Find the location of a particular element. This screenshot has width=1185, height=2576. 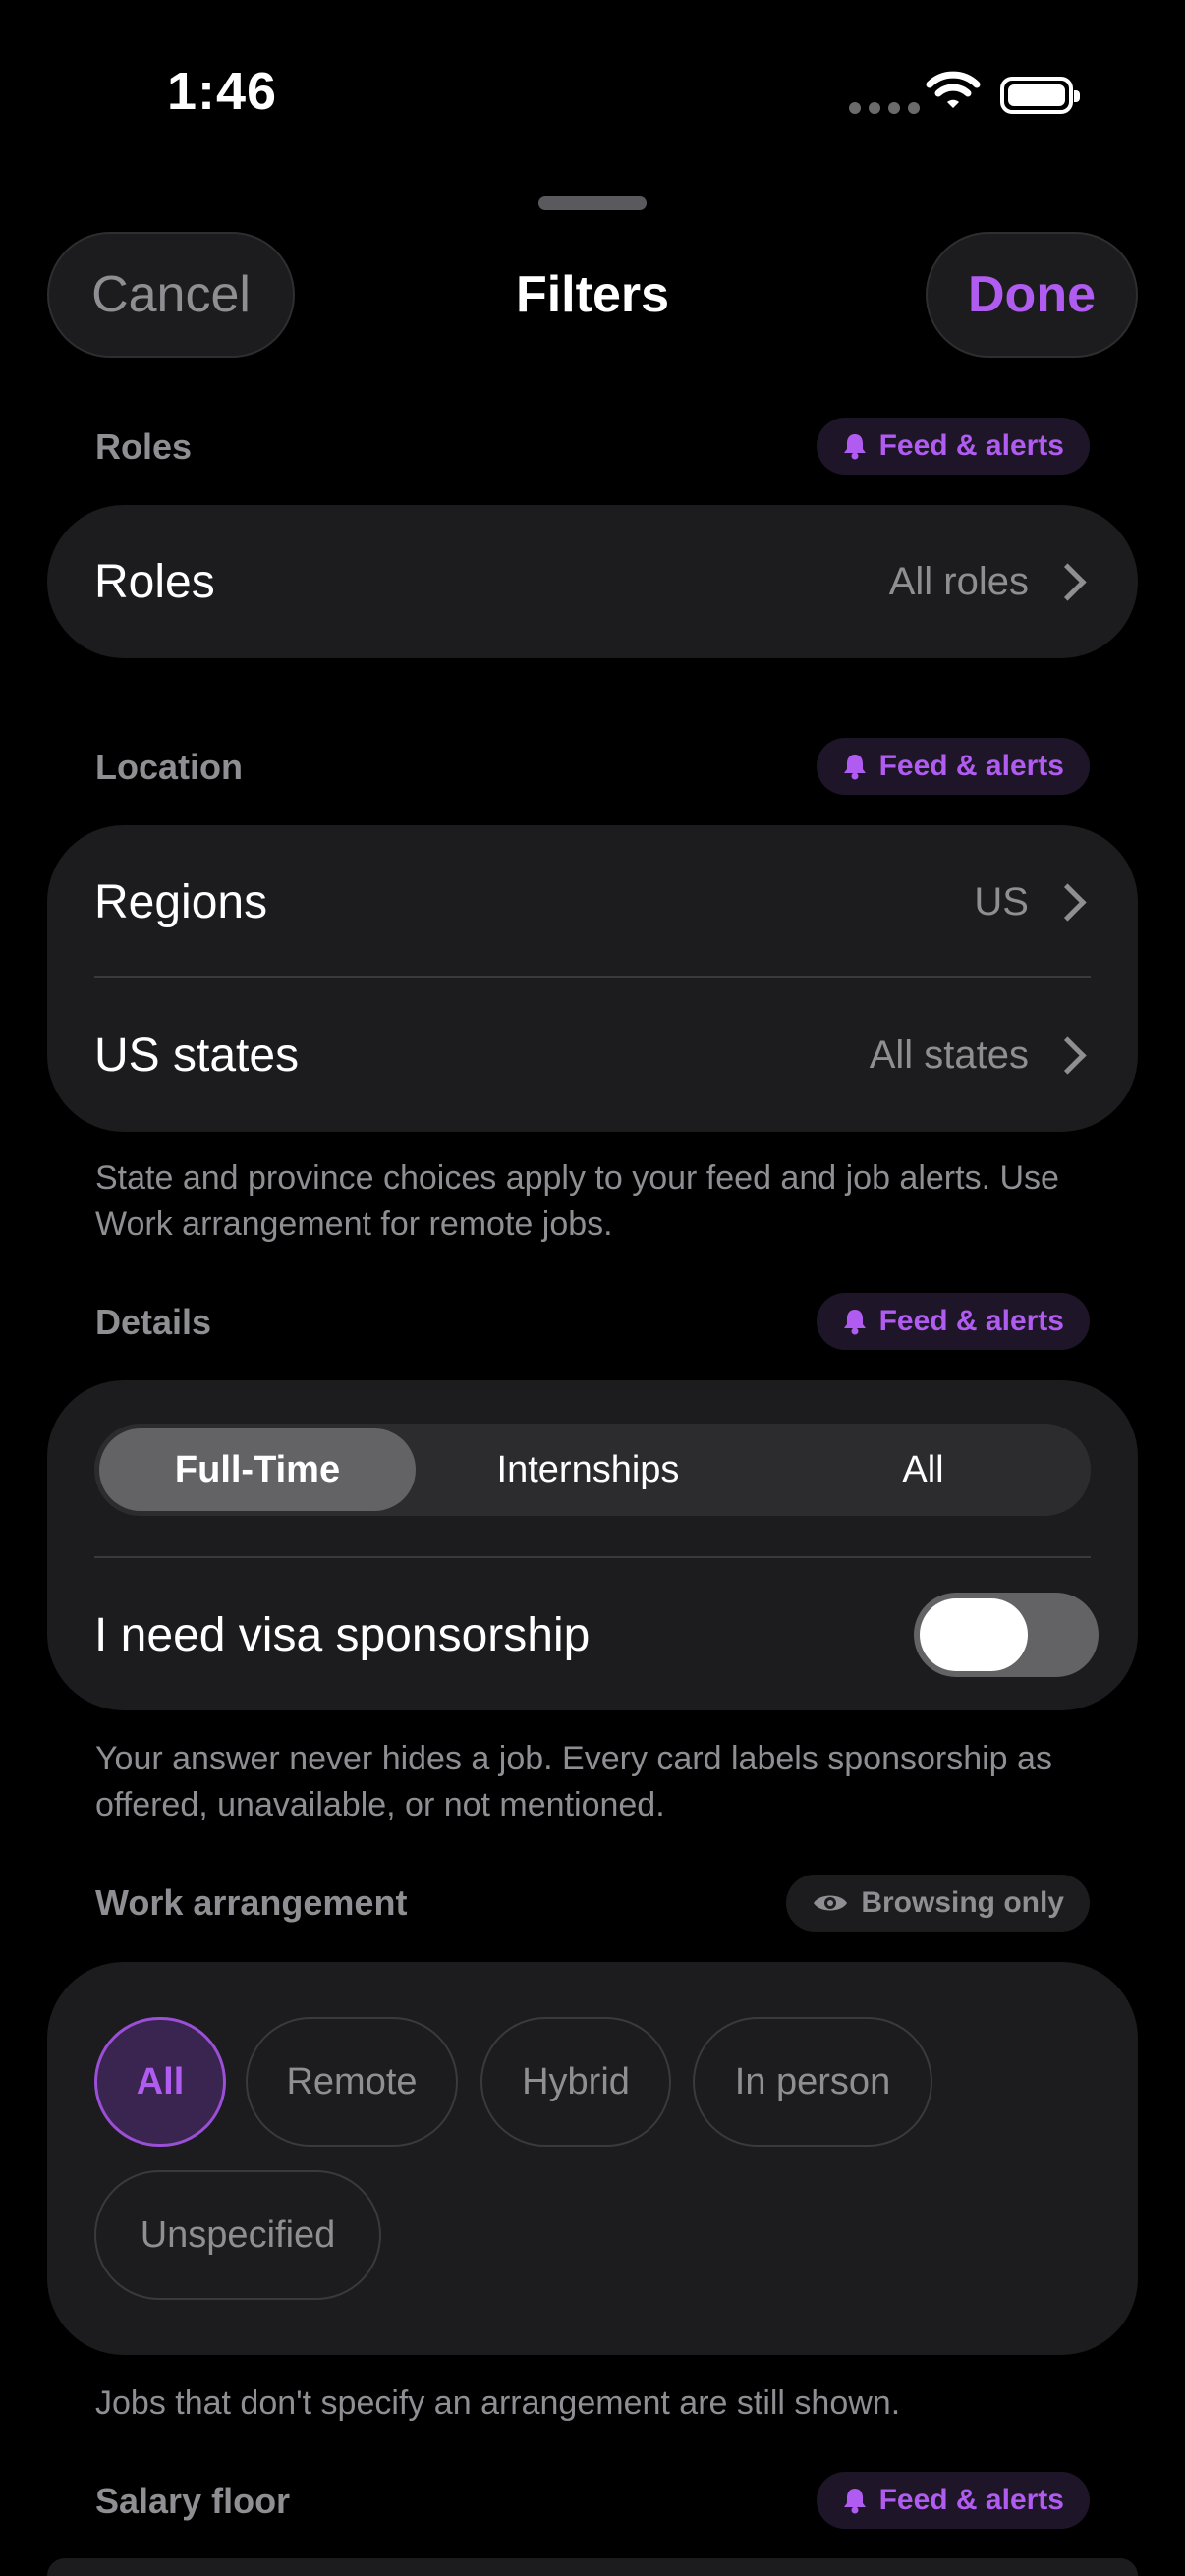

wifi-icon is located at coordinates (954, 89).